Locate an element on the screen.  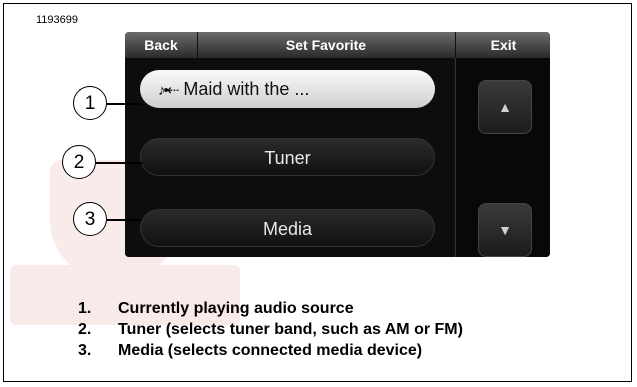
callout-1: 1 is located at coordinates (90, 103).